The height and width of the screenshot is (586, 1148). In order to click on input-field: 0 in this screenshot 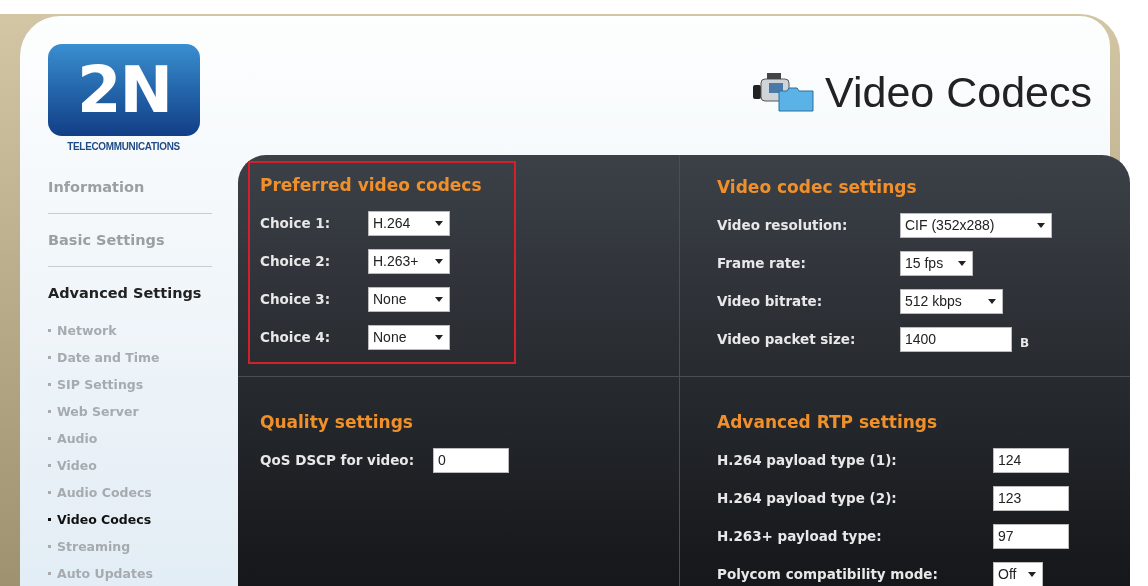, I will do `click(471, 460)`.